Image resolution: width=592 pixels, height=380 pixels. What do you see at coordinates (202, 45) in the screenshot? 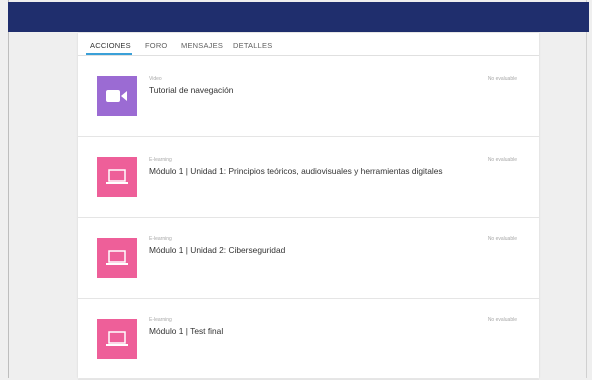
I see `tab-mensajes: MENSAJES` at bounding box center [202, 45].